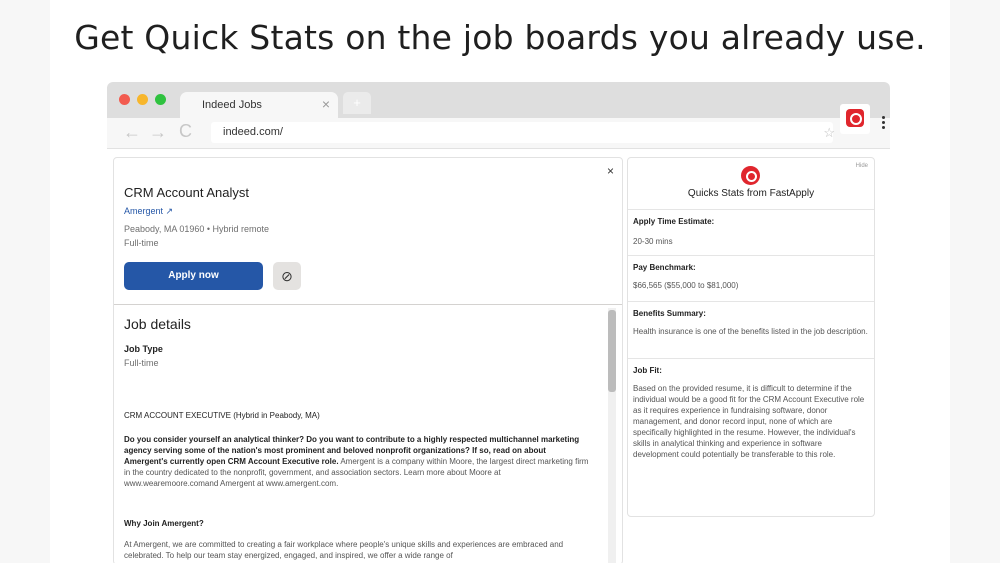  Describe the element at coordinates (653, 241) in the screenshot. I see `section-value: 20-30 mins` at that location.